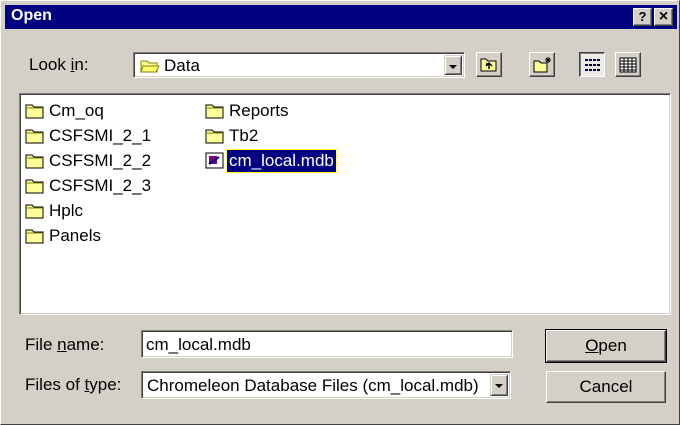  What do you see at coordinates (327, 344) in the screenshot?
I see `file-name-input: cm_local.mdb` at bounding box center [327, 344].